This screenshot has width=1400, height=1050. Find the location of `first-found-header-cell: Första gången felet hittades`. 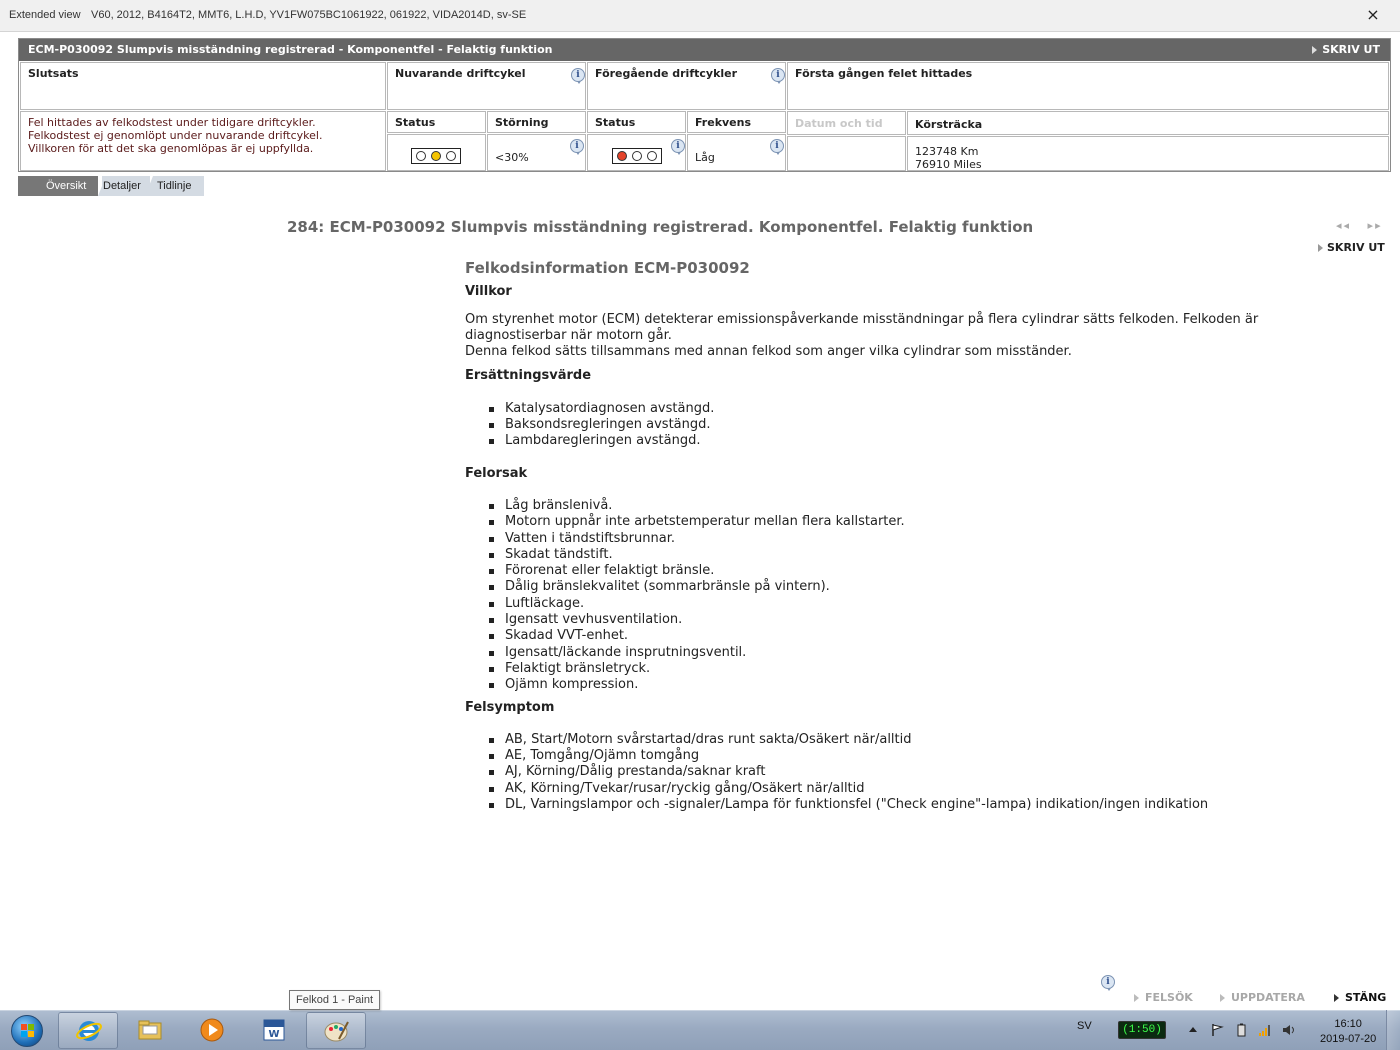

first-found-header-cell: Första gången felet hittades is located at coordinates (1088, 86).